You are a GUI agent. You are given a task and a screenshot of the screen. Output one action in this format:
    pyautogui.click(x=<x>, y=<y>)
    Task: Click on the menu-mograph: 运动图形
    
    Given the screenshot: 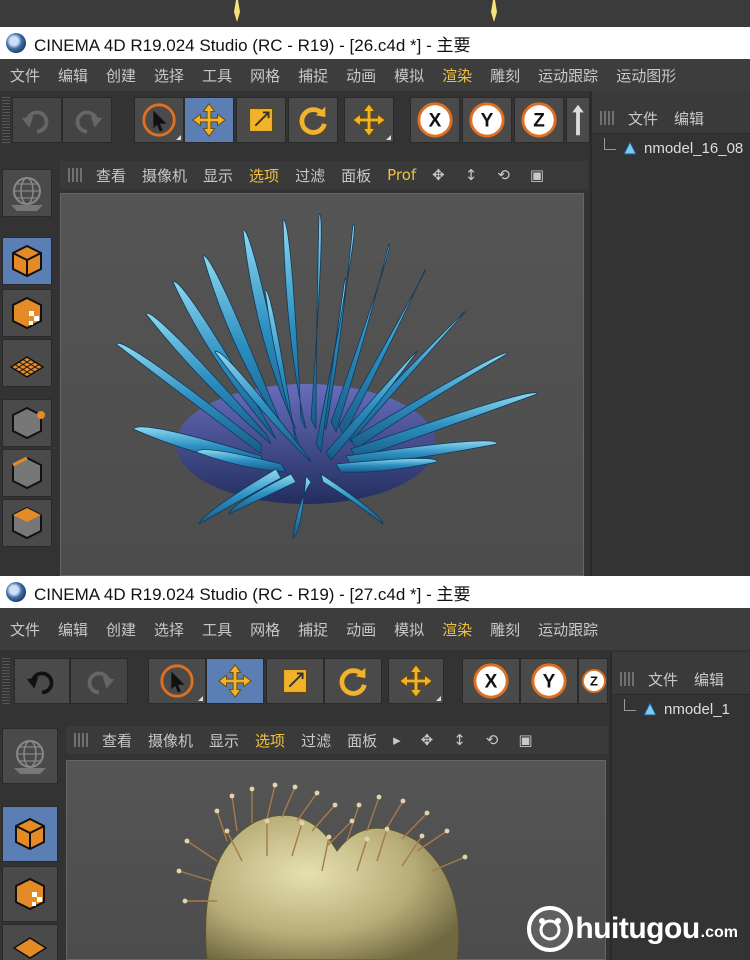 What is the action you would take?
    pyautogui.click(x=646, y=75)
    